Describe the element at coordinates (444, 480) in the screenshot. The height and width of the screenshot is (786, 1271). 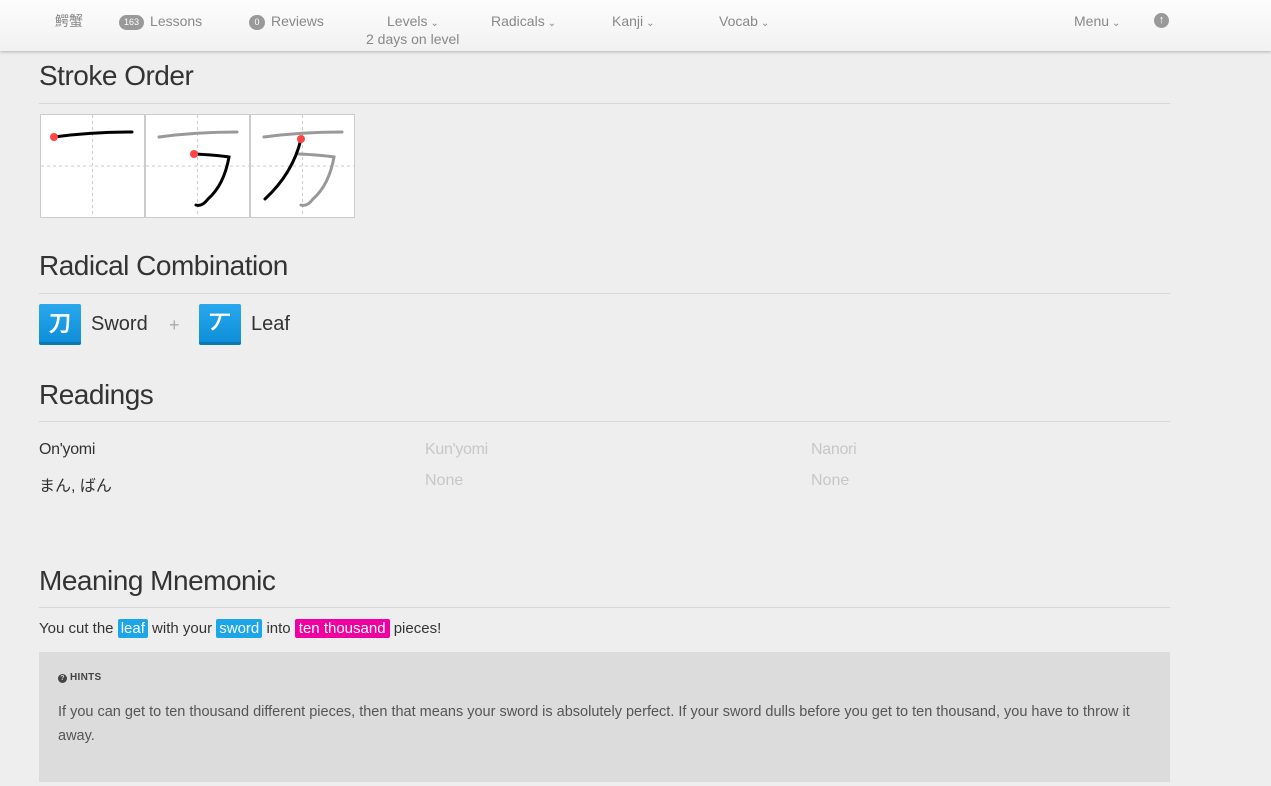
I see `kunyomi-value: None` at that location.